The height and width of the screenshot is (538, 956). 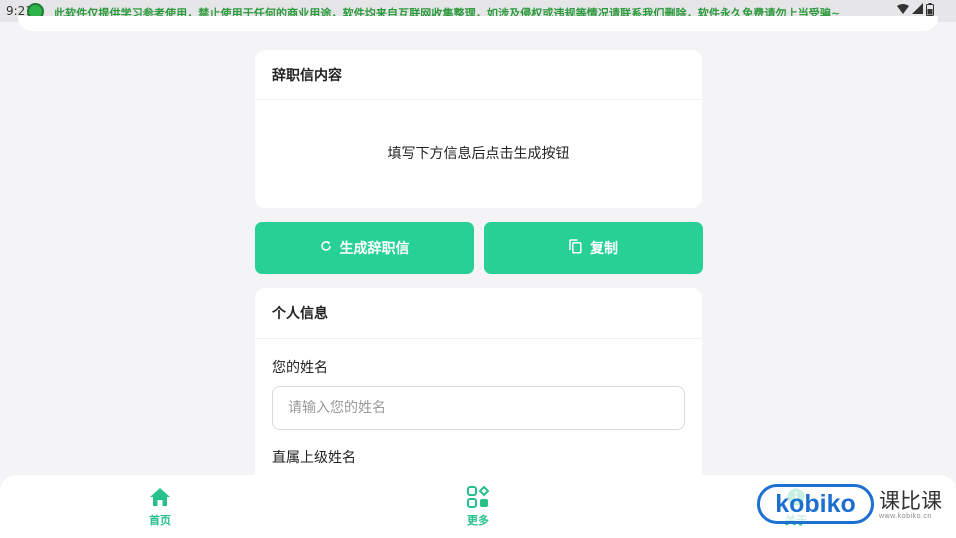 I want to click on nav-item-home: 首页, so click(x=160, y=506).